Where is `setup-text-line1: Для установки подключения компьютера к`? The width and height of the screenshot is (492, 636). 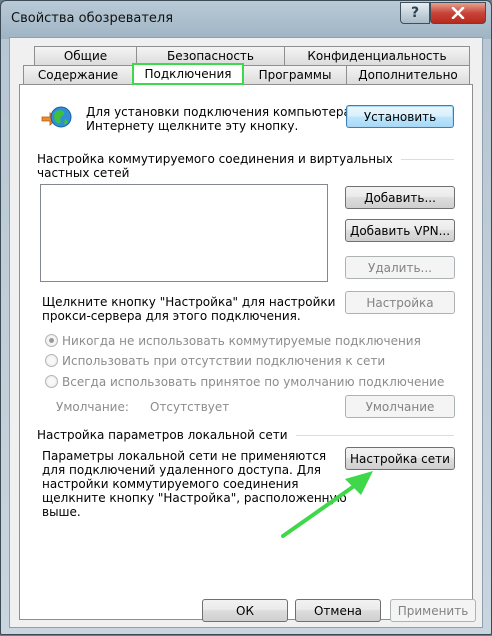
setup-text-line1: Для установки подключения компьютера к is located at coordinates (224, 112).